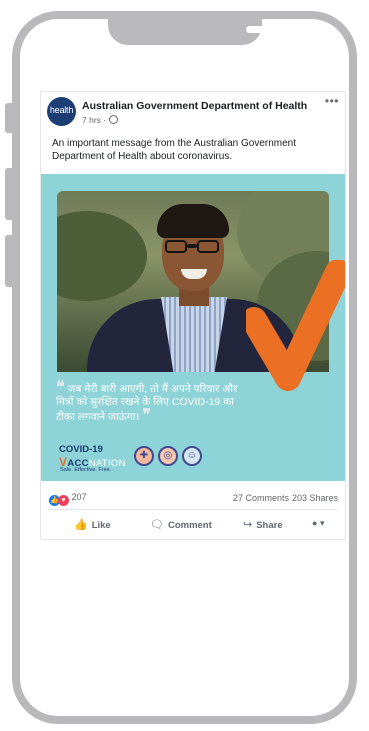 Image resolution: width=369 pixels, height=731 pixels. I want to click on people-icon: ☺, so click(192, 456).